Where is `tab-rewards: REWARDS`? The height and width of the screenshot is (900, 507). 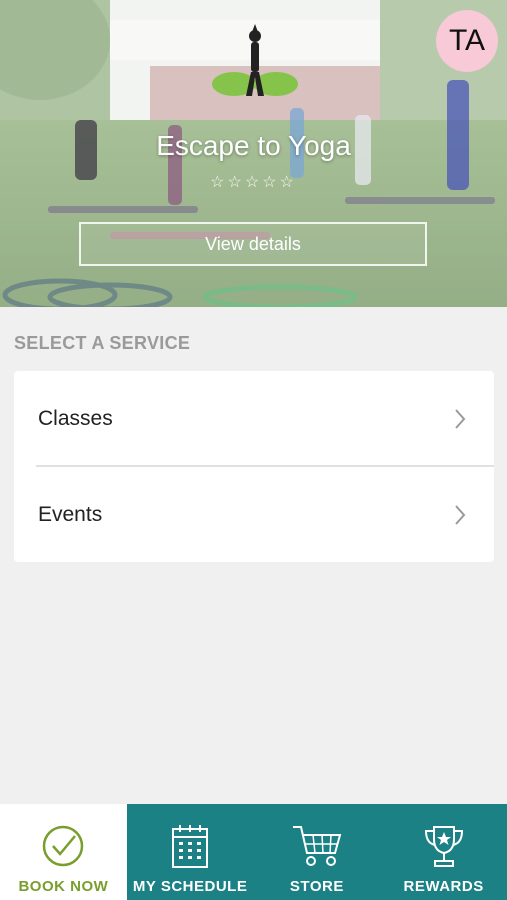 tab-rewards: REWARDS is located at coordinates (443, 852).